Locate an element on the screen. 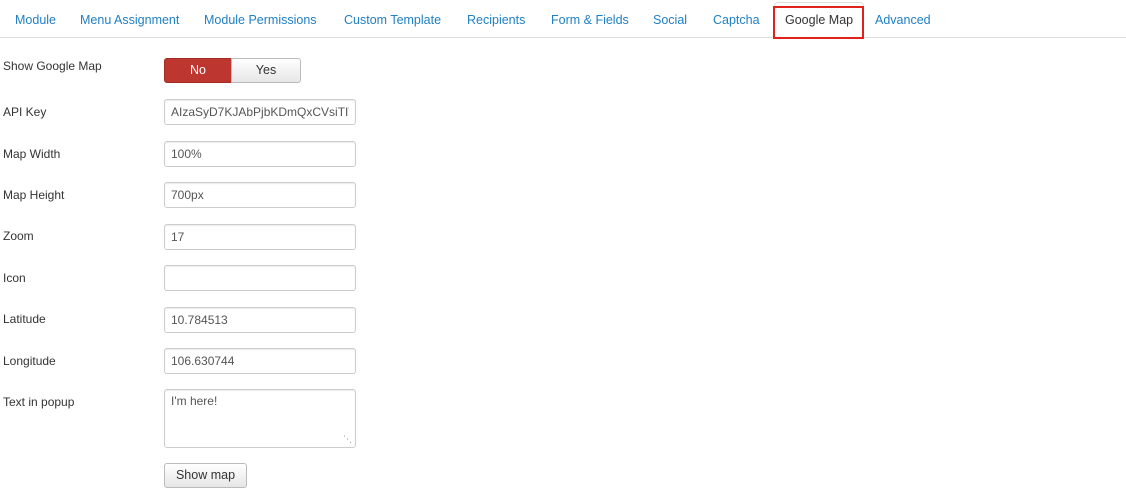 This screenshot has height=494, width=1126. map-height-input is located at coordinates (260, 195).